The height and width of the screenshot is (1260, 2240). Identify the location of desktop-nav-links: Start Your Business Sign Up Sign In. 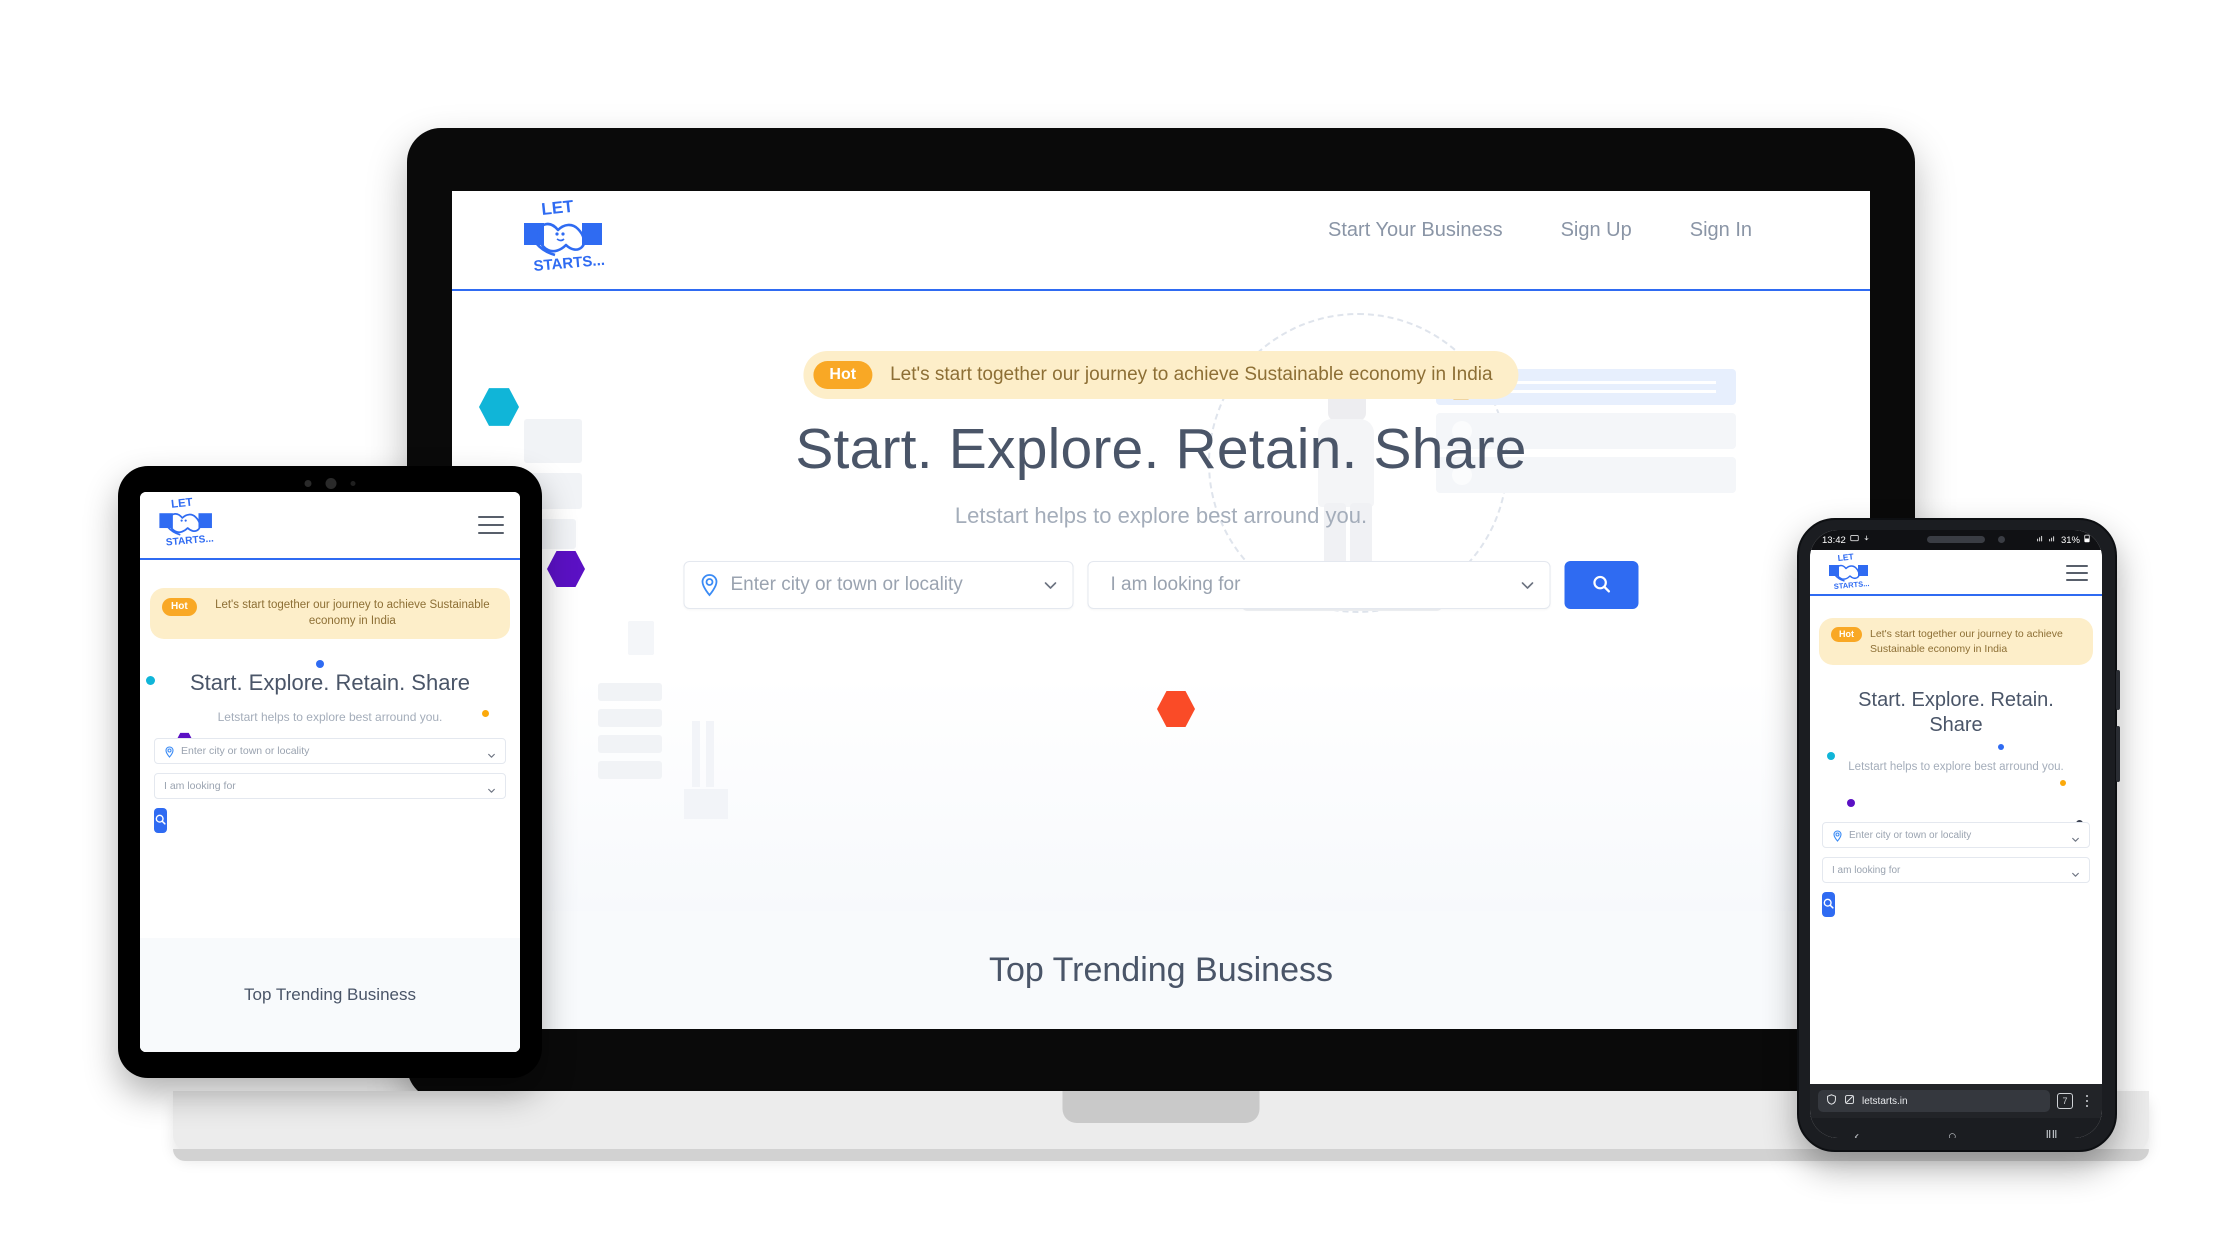
(1599, 230).